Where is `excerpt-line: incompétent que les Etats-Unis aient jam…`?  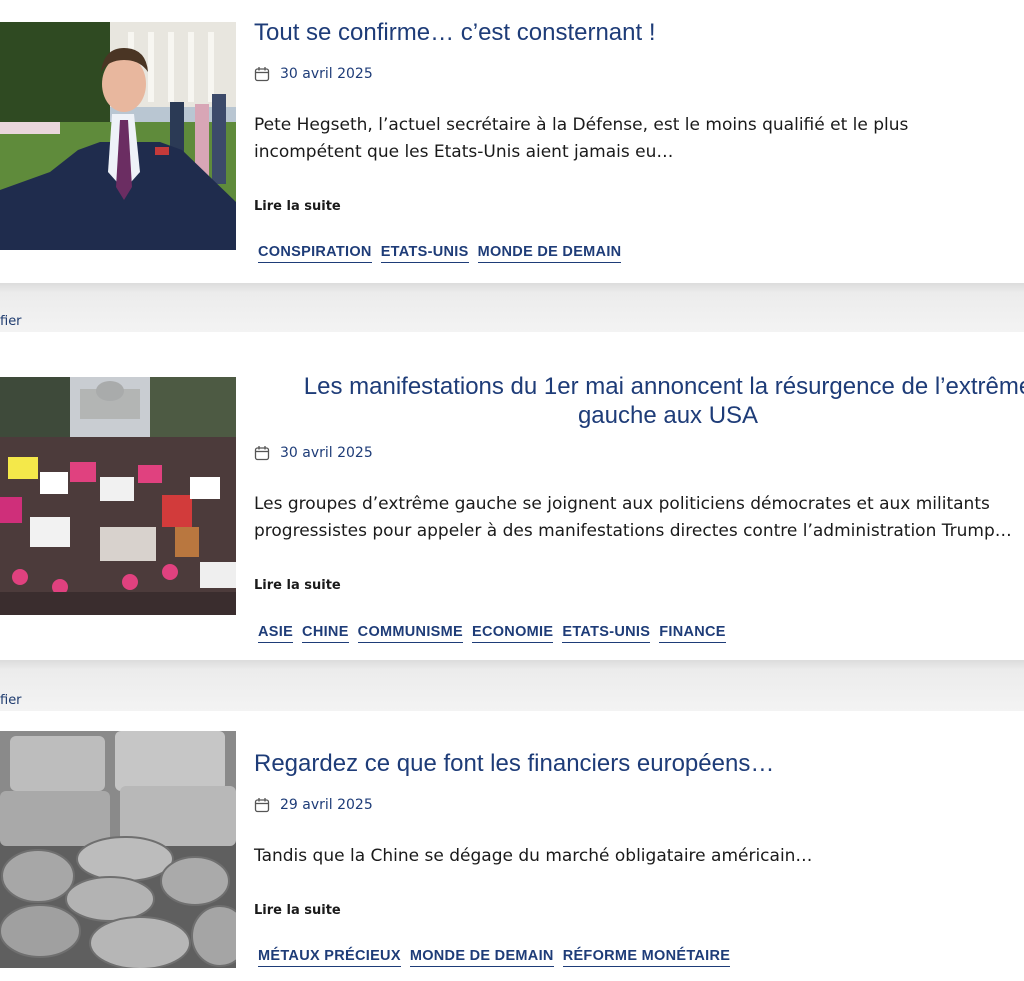 excerpt-line: incompétent que les Etats-Unis aient jam… is located at coordinates (464, 152).